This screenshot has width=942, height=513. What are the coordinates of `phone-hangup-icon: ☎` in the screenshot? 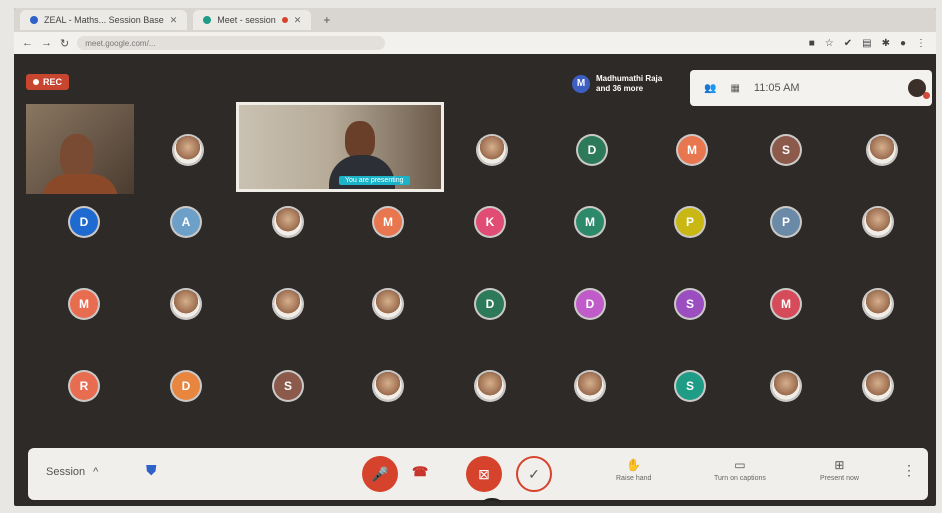 It's located at (420, 471).